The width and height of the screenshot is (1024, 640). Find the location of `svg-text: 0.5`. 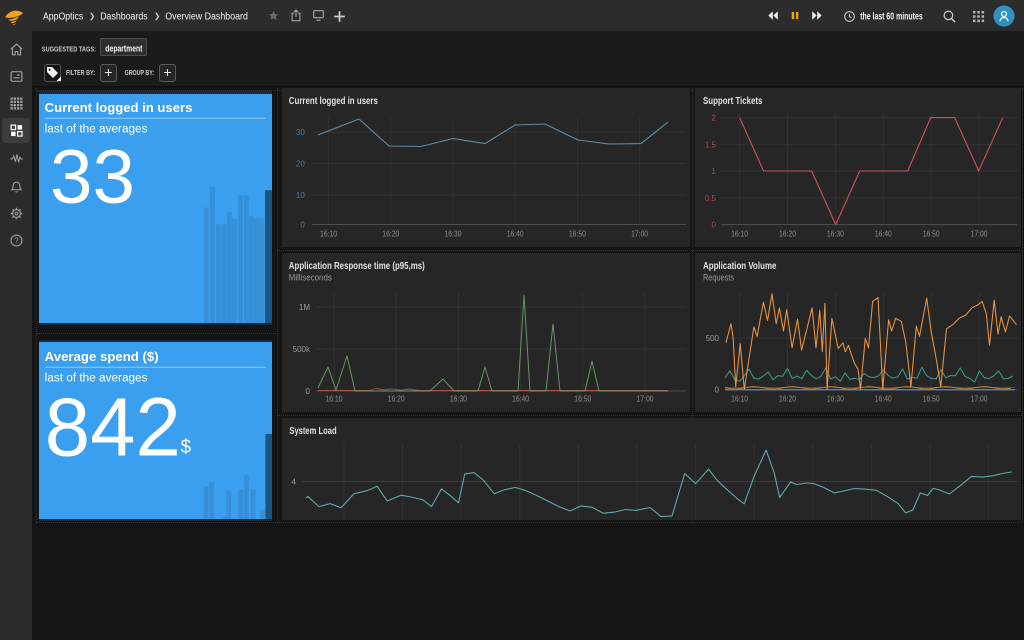

svg-text: 0.5 is located at coordinates (711, 198).